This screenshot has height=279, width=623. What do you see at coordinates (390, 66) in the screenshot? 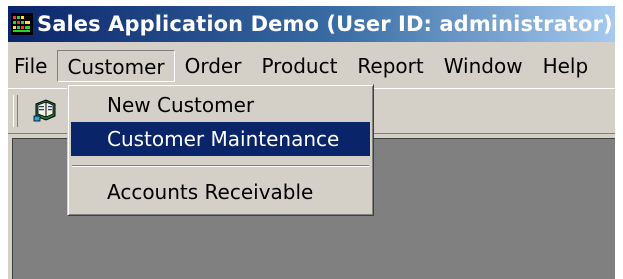
I see `menu-report: Report` at bounding box center [390, 66].